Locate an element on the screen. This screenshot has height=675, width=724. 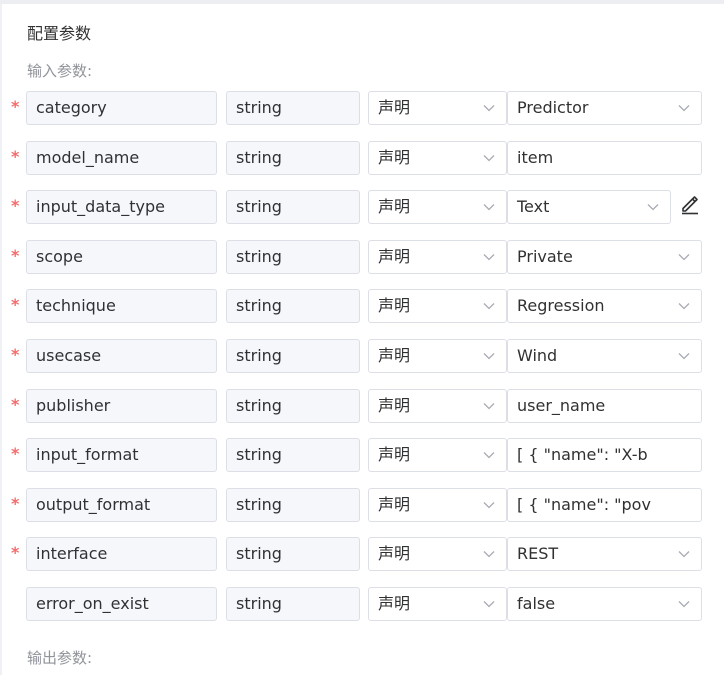
param-name-field: error_on_exist is located at coordinates (121, 604).